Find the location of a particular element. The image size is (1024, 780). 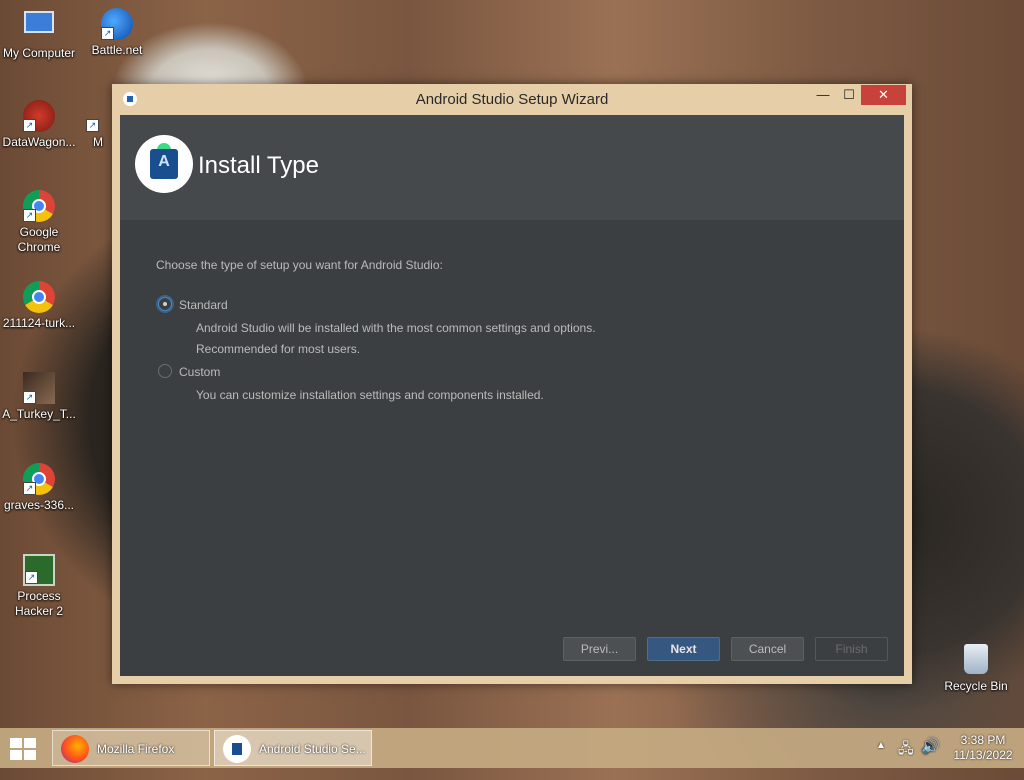

next-button: Next is located at coordinates (683, 649).